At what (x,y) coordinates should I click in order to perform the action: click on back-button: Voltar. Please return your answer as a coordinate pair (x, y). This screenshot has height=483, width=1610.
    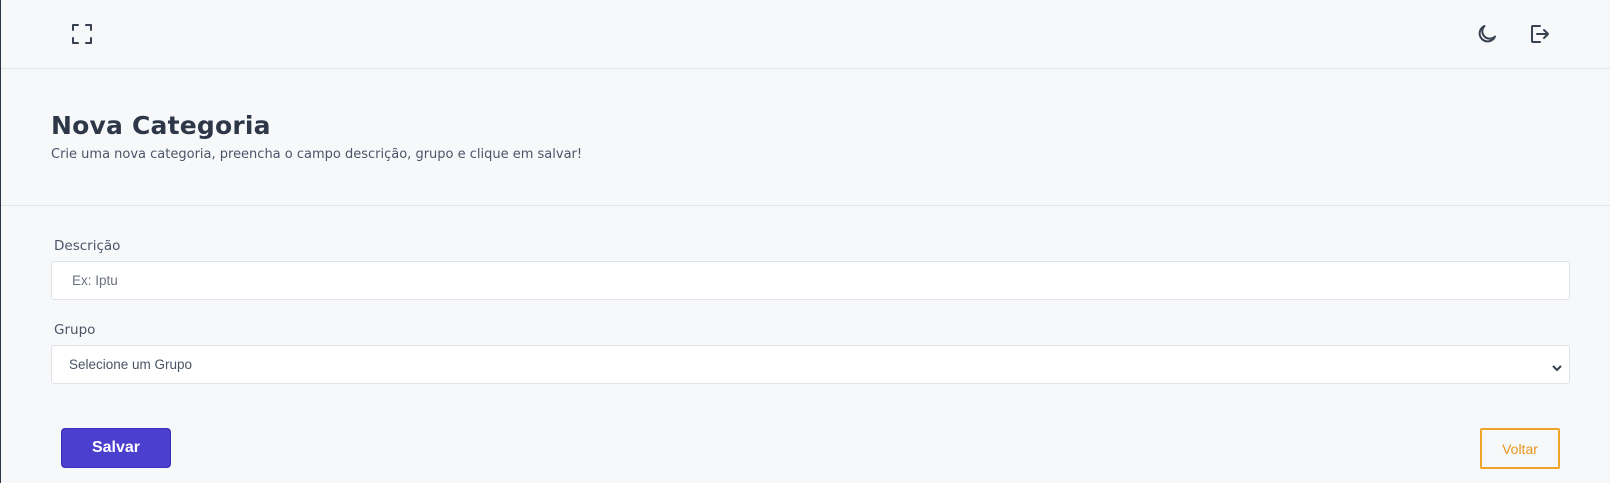
    Looking at the image, I should click on (1520, 448).